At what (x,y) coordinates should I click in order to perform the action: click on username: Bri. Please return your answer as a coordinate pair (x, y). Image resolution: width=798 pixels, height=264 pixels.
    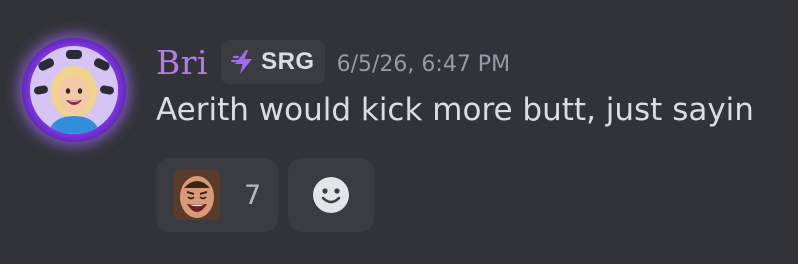
    Looking at the image, I should click on (182, 62).